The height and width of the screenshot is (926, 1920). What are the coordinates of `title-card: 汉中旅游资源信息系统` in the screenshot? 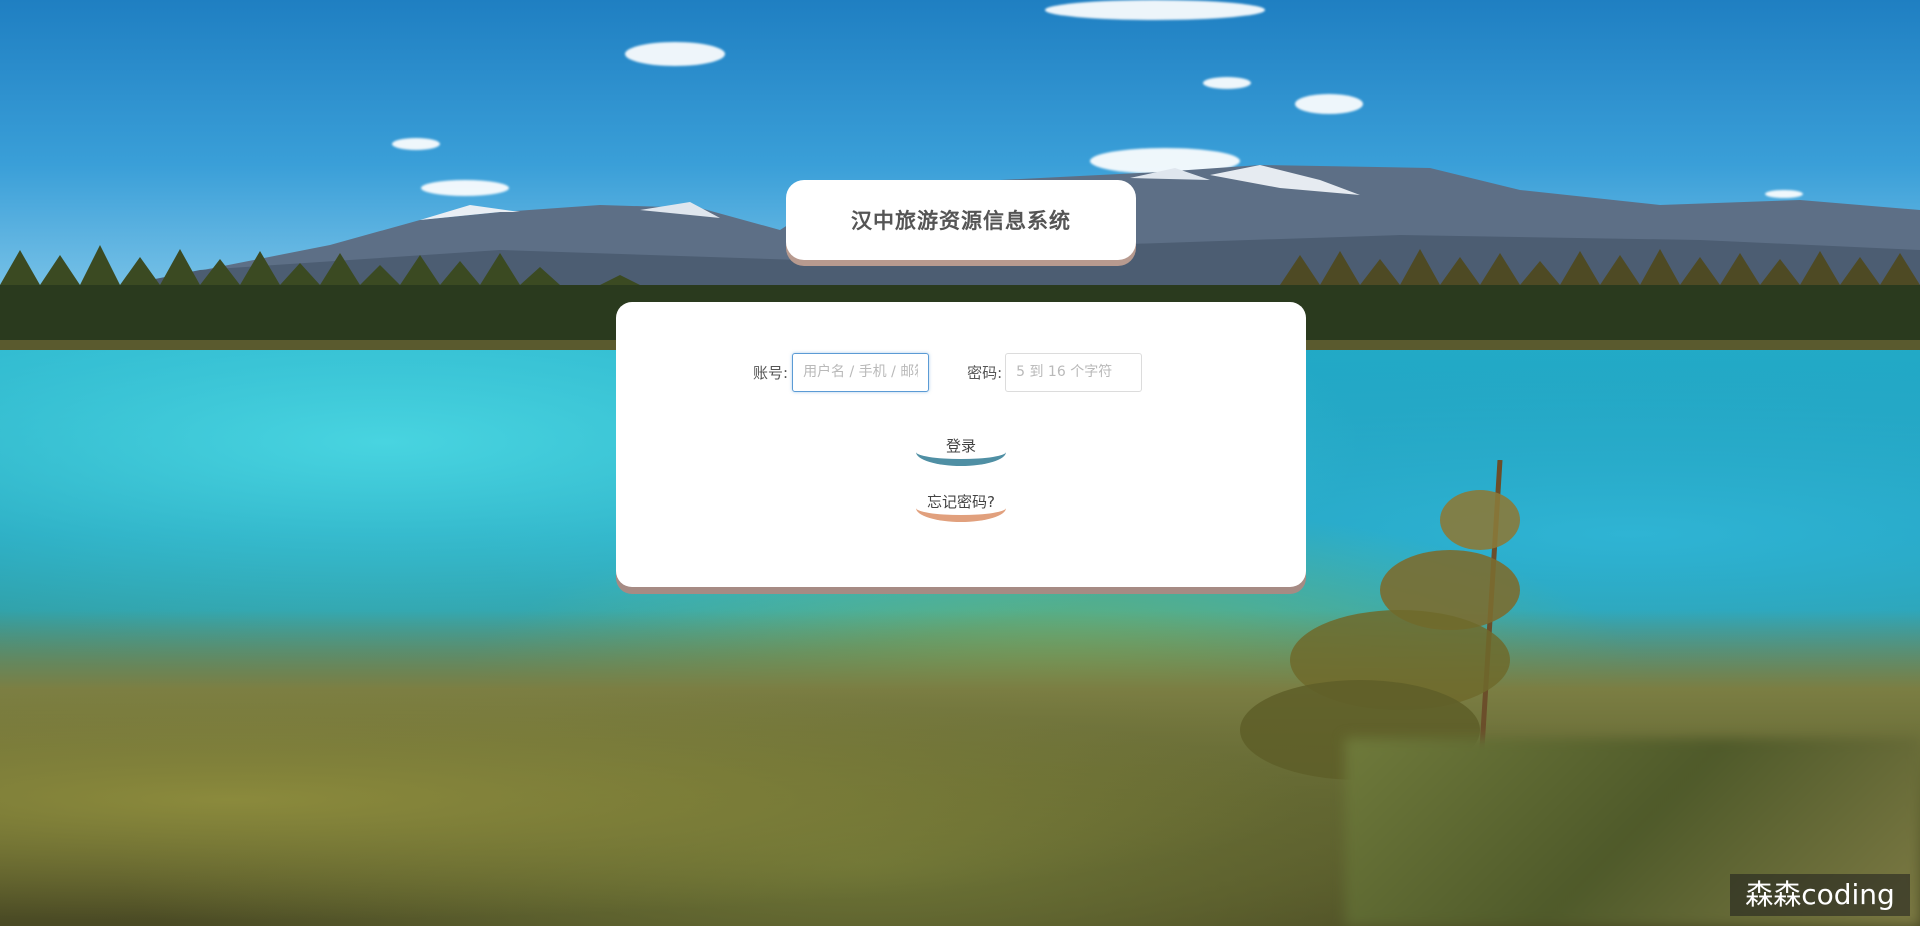 It's located at (961, 220).